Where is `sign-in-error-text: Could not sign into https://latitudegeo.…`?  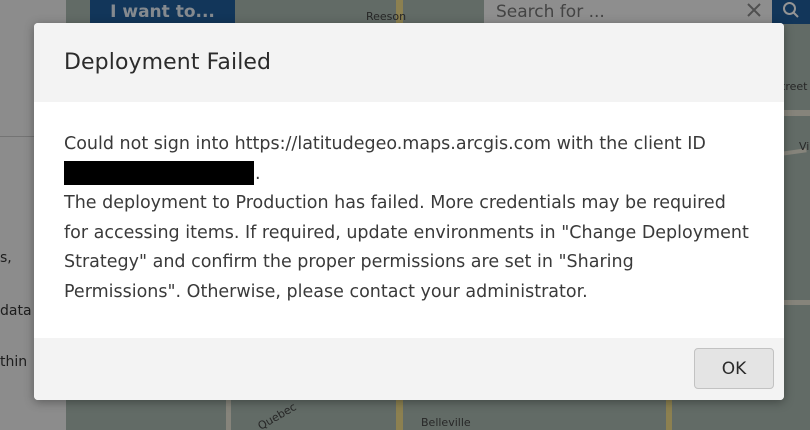 sign-in-error-text: Could not sign into https://latitudegeo.… is located at coordinates (385, 144).